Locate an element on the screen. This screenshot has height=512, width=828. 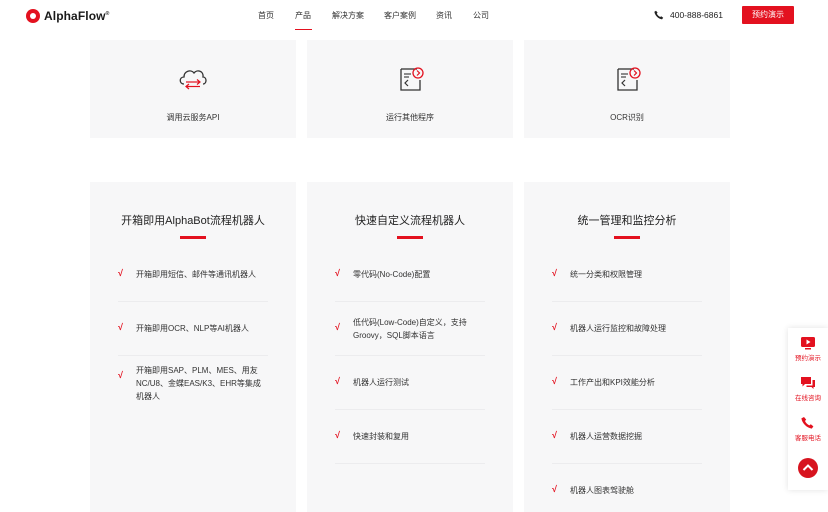
feature-item-text: 快速封装和复用 is located at coordinates (381, 436).